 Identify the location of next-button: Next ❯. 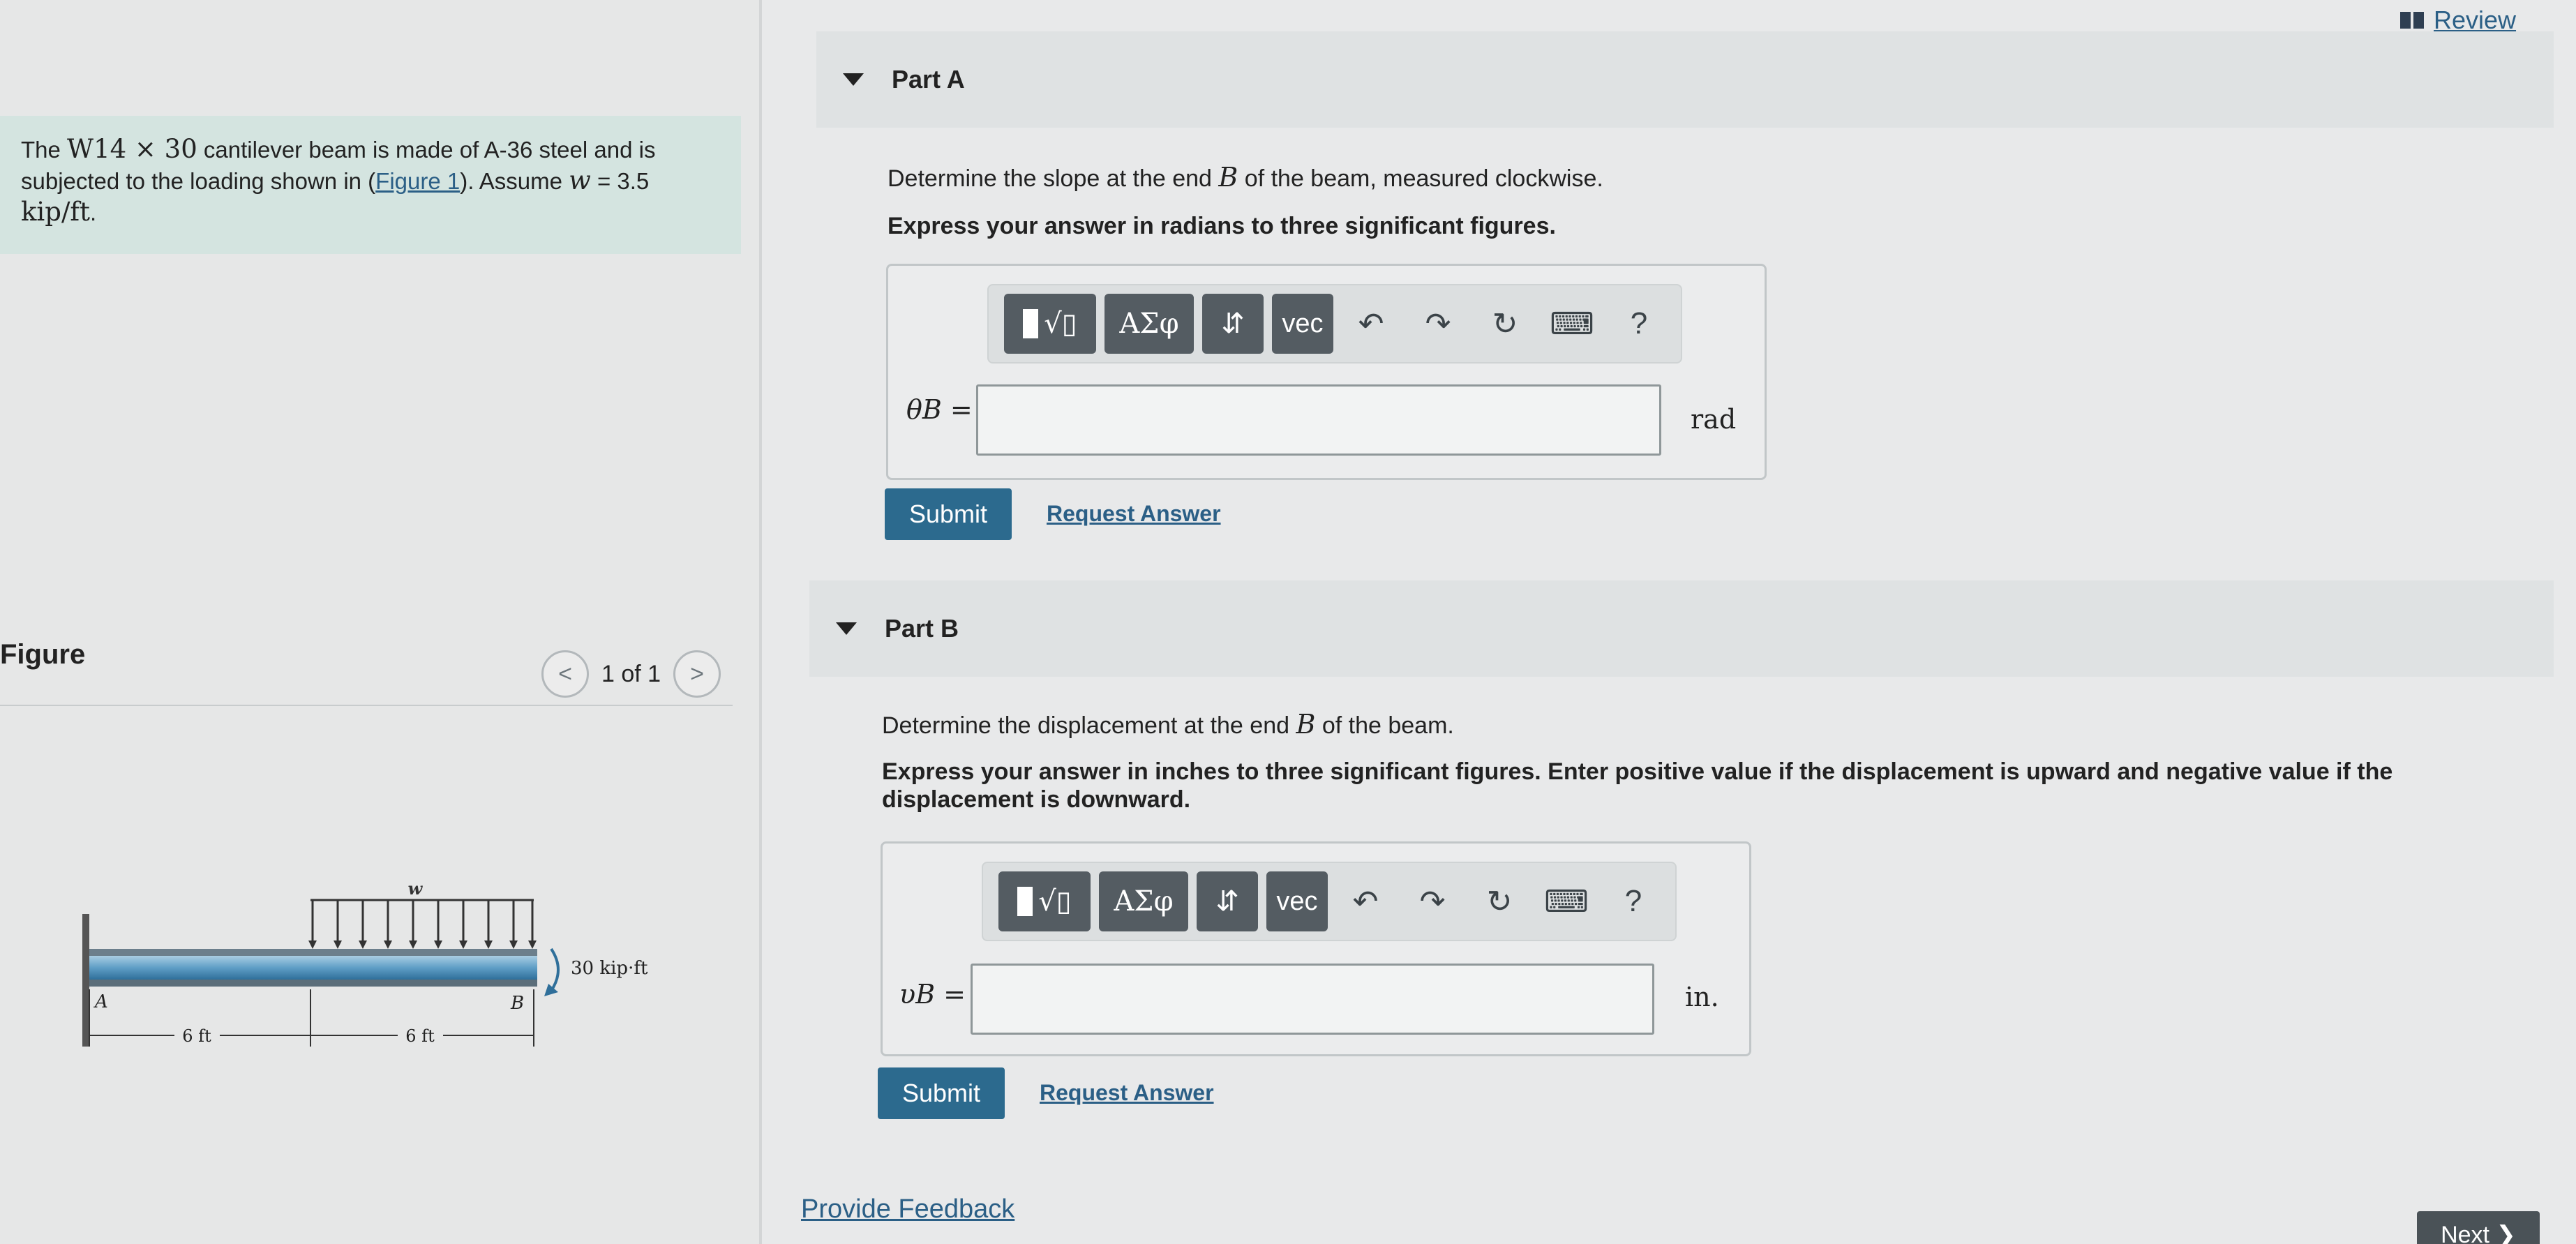
(2478, 1227).